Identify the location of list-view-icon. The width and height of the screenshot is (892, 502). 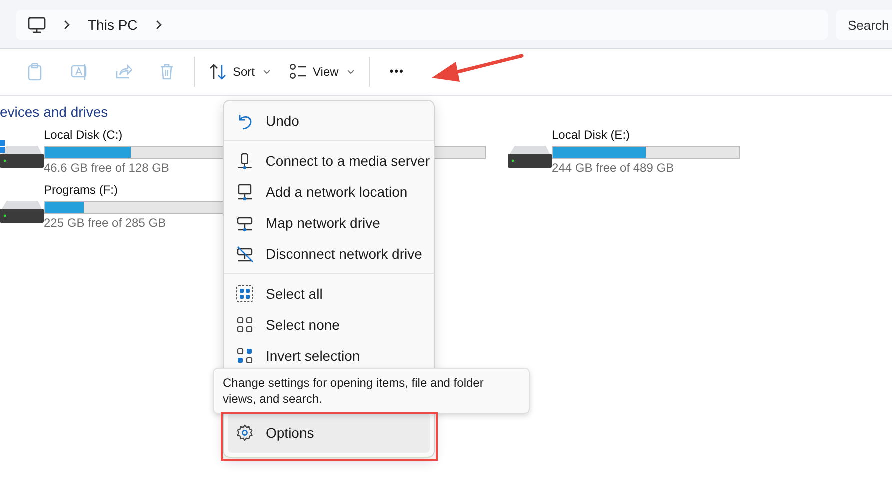
(298, 72).